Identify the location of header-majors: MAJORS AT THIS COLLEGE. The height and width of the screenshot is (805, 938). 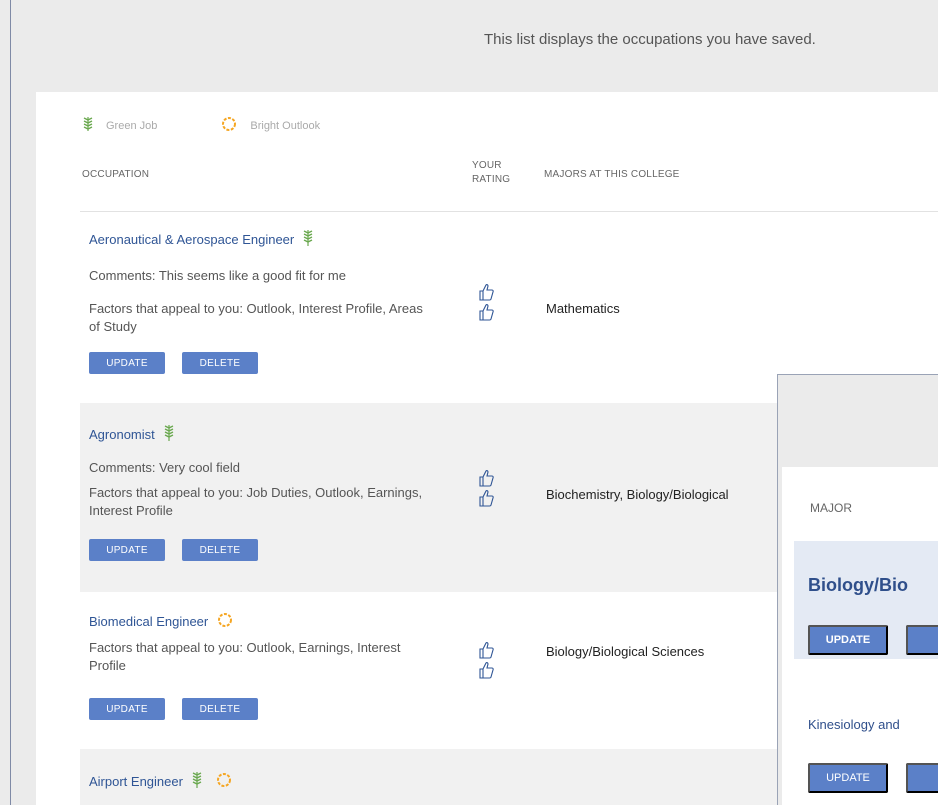
(612, 174).